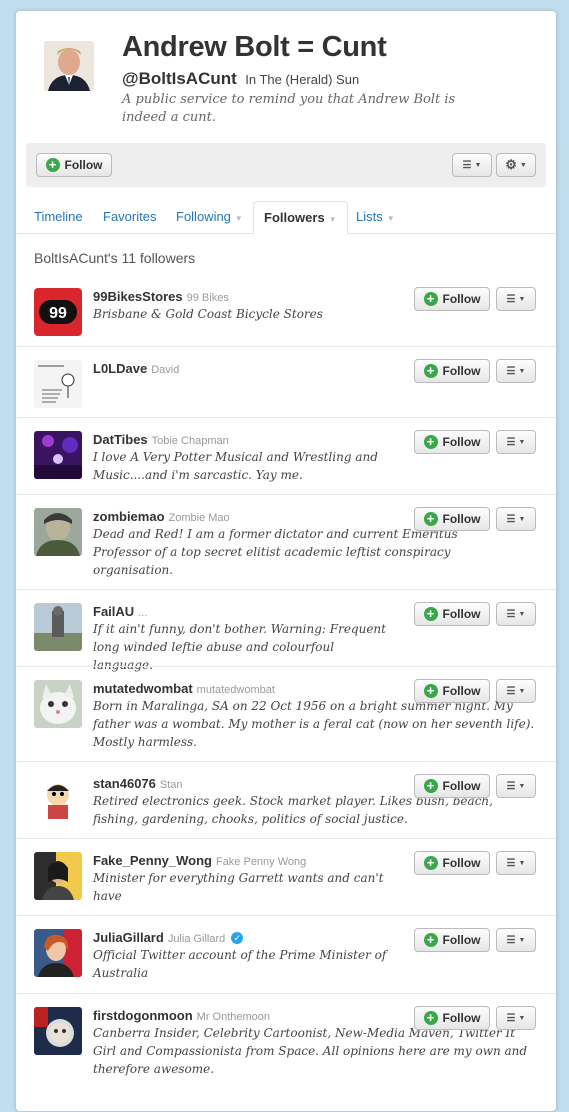  What do you see at coordinates (128, 937) in the screenshot?
I see `follower-username: JuliaGillard` at bounding box center [128, 937].